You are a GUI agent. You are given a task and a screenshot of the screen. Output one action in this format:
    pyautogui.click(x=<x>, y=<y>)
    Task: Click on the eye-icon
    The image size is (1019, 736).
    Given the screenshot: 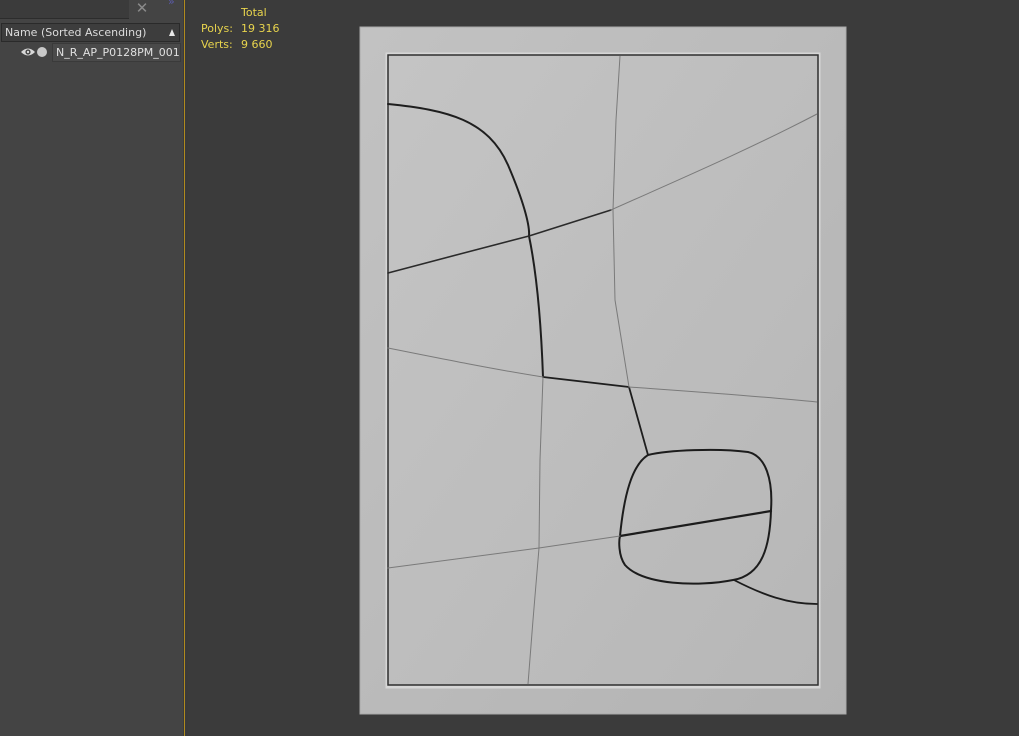 What is the action you would take?
    pyautogui.click(x=28, y=52)
    